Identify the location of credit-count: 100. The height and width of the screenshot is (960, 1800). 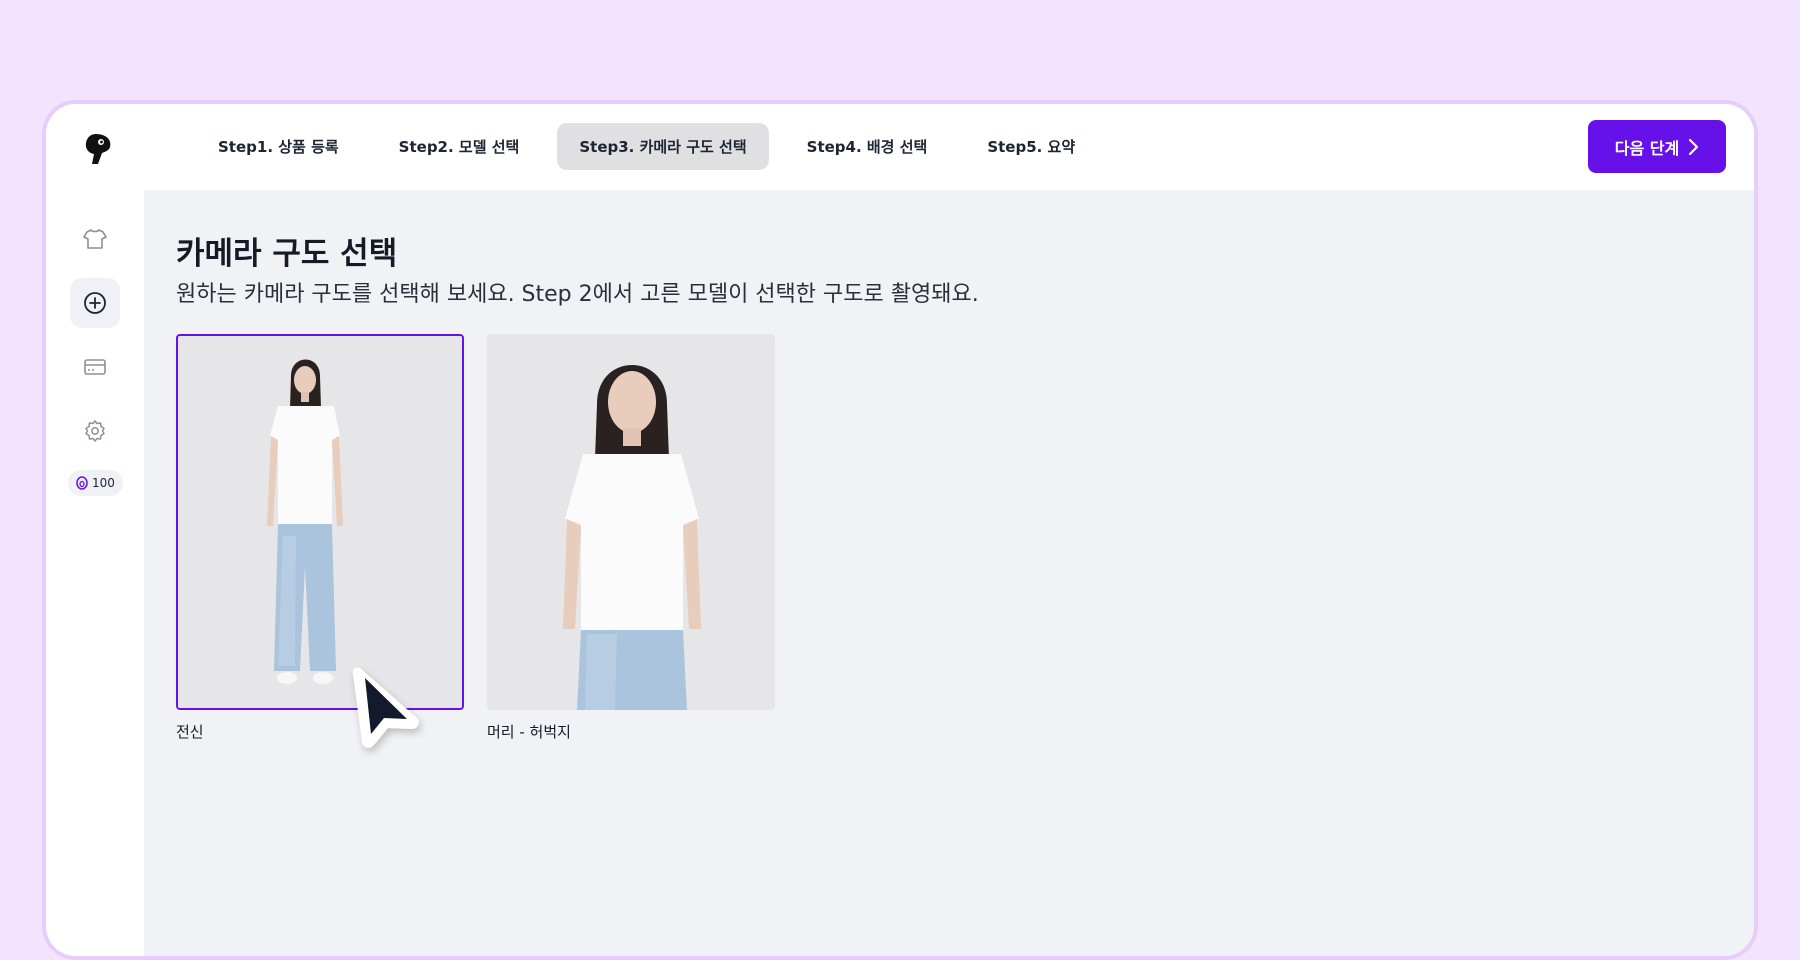
(103, 483).